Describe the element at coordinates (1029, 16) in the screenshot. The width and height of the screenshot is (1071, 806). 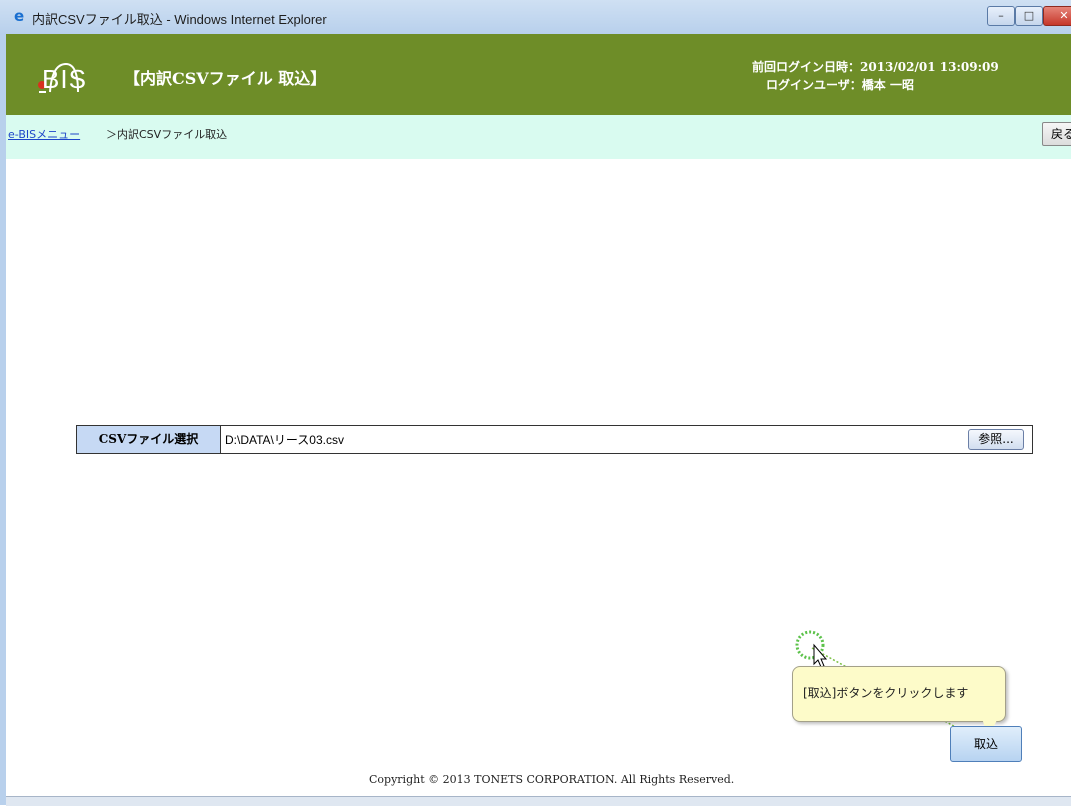
I see `maximize-button: □` at that location.